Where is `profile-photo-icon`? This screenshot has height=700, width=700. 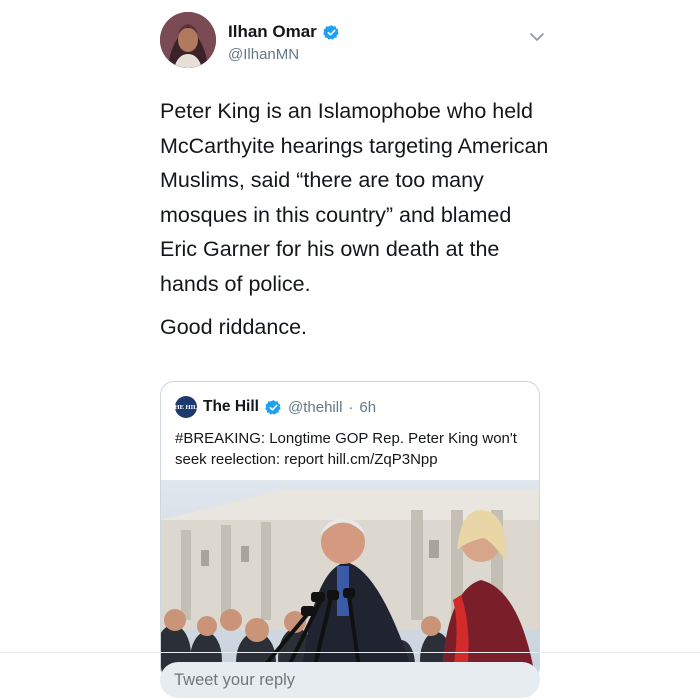
profile-photo-icon is located at coordinates (188, 40).